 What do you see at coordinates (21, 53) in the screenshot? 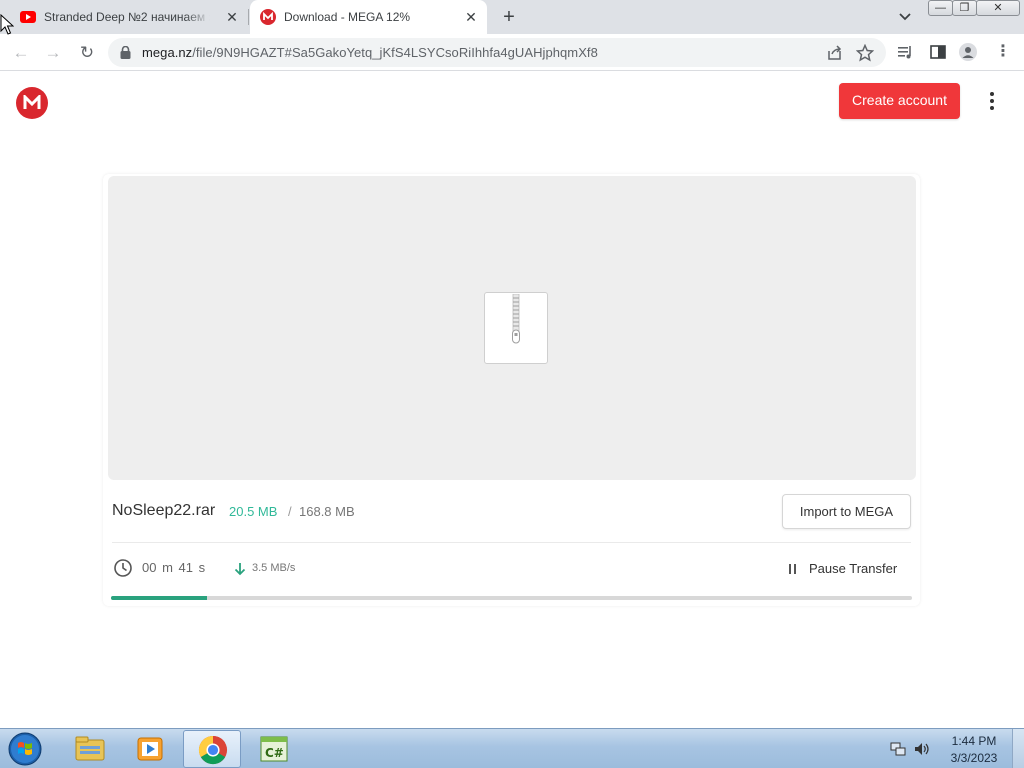
I see `back-button: ←` at bounding box center [21, 53].